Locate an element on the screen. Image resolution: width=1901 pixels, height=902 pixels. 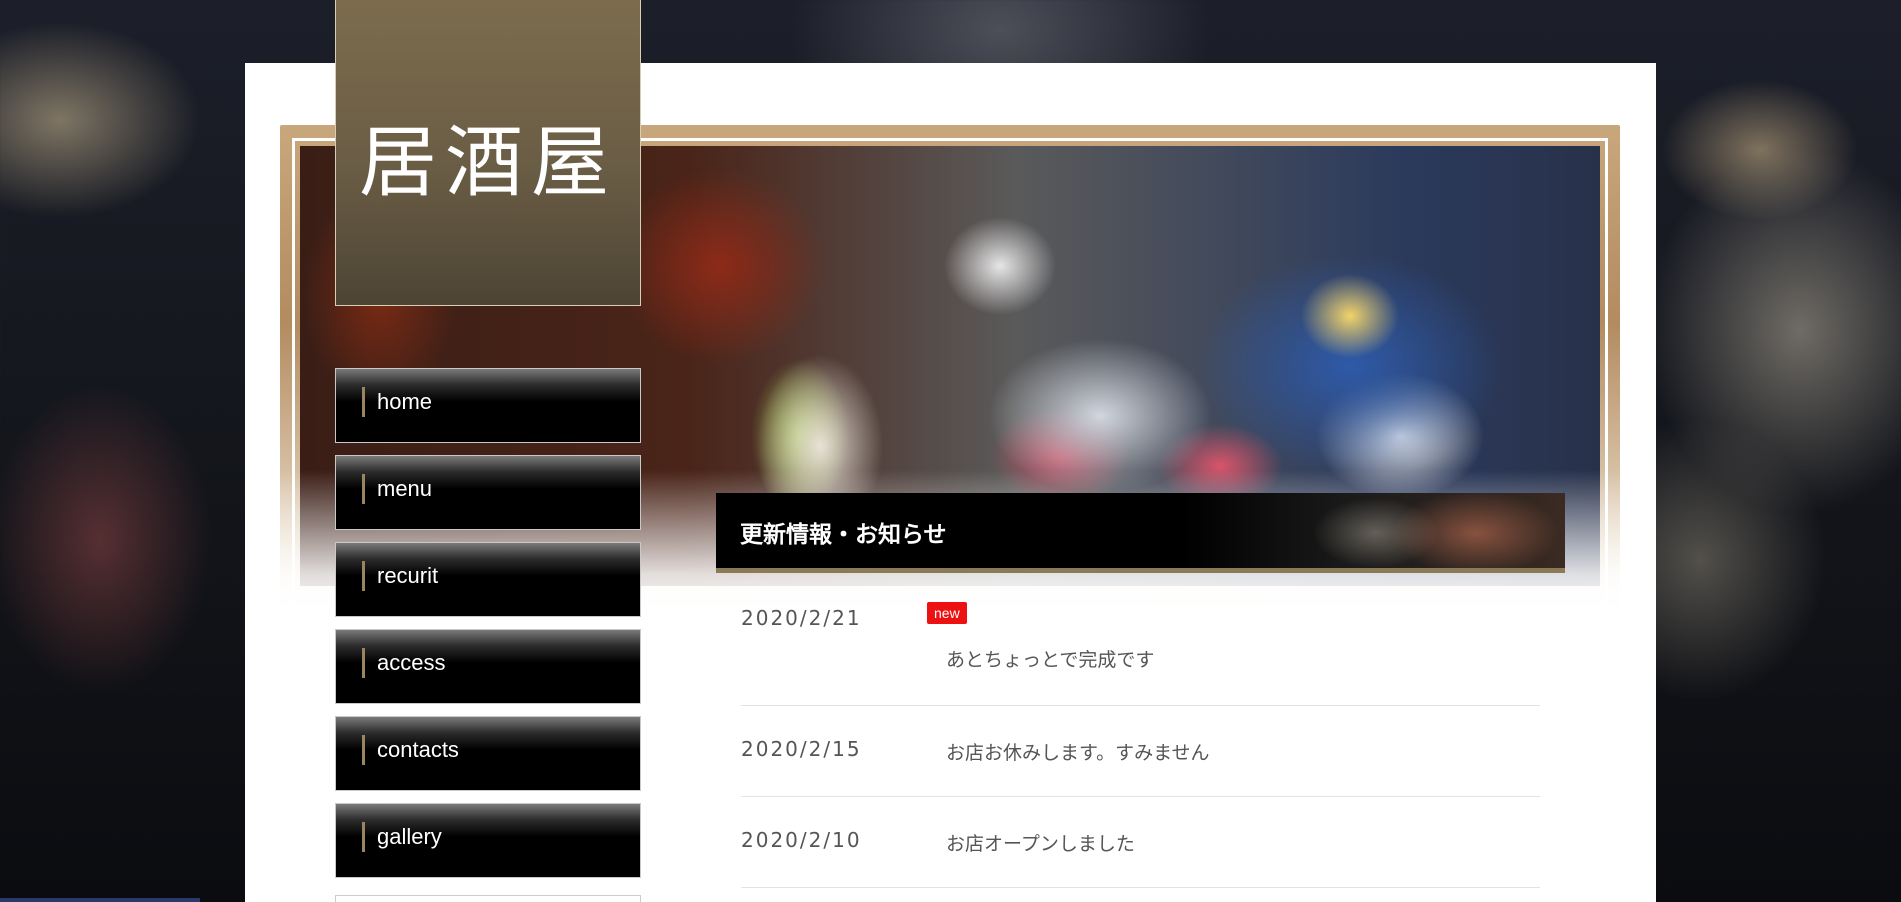
news-item: 2020/2/10 お店オープンしました is located at coordinates (1140, 842).